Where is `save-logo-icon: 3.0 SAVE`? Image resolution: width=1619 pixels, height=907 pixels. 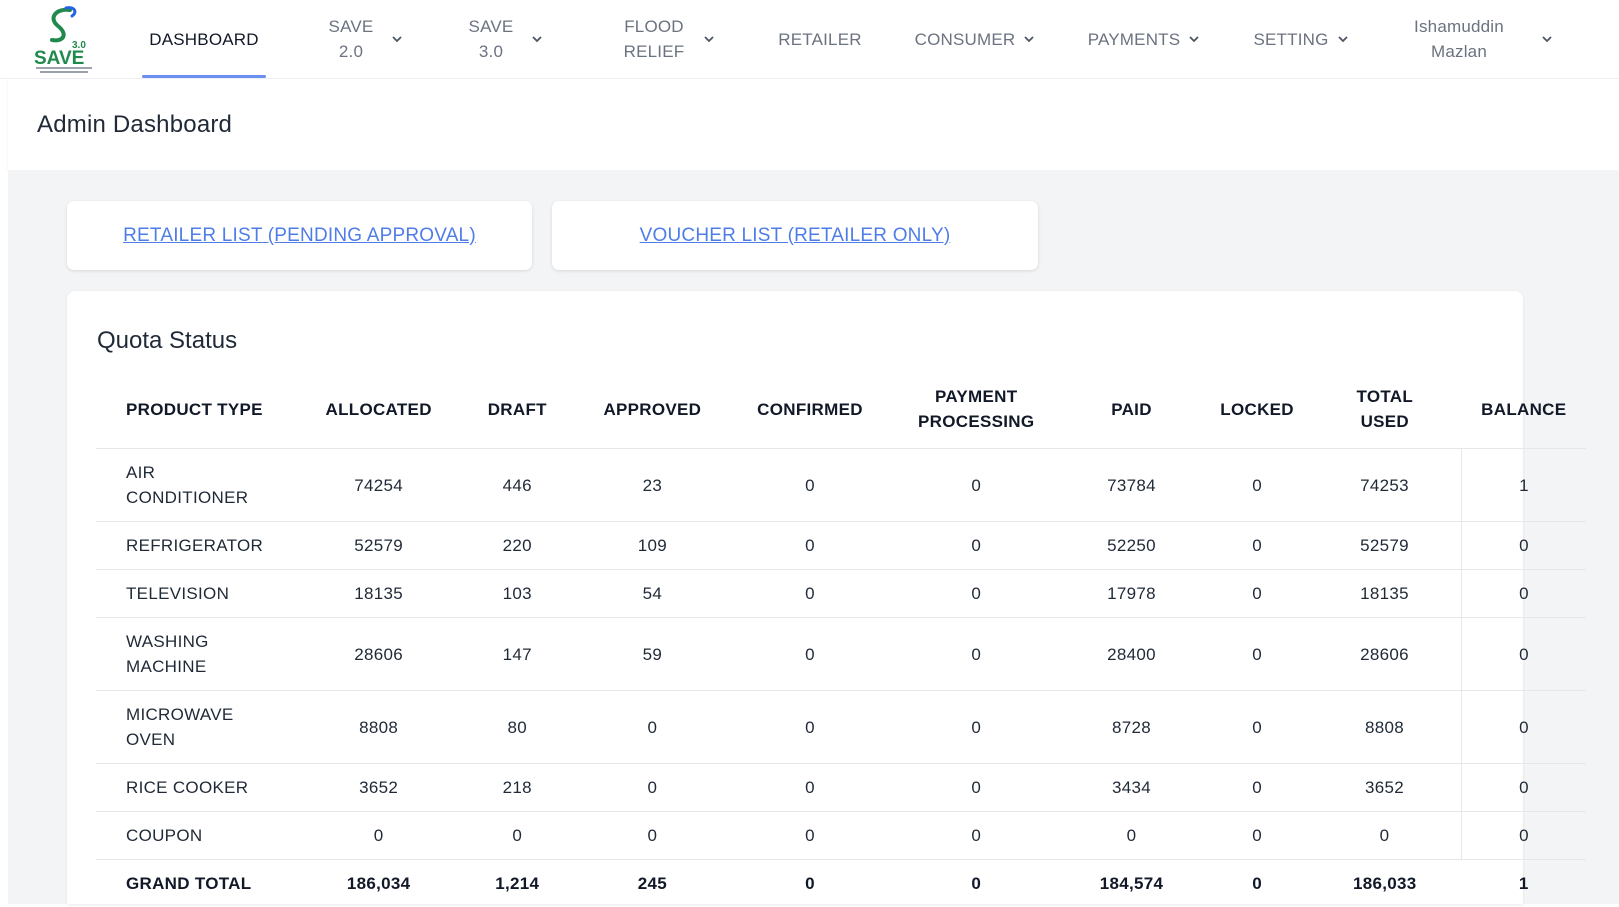
save-logo-icon: 3.0 SAVE is located at coordinates (65, 39).